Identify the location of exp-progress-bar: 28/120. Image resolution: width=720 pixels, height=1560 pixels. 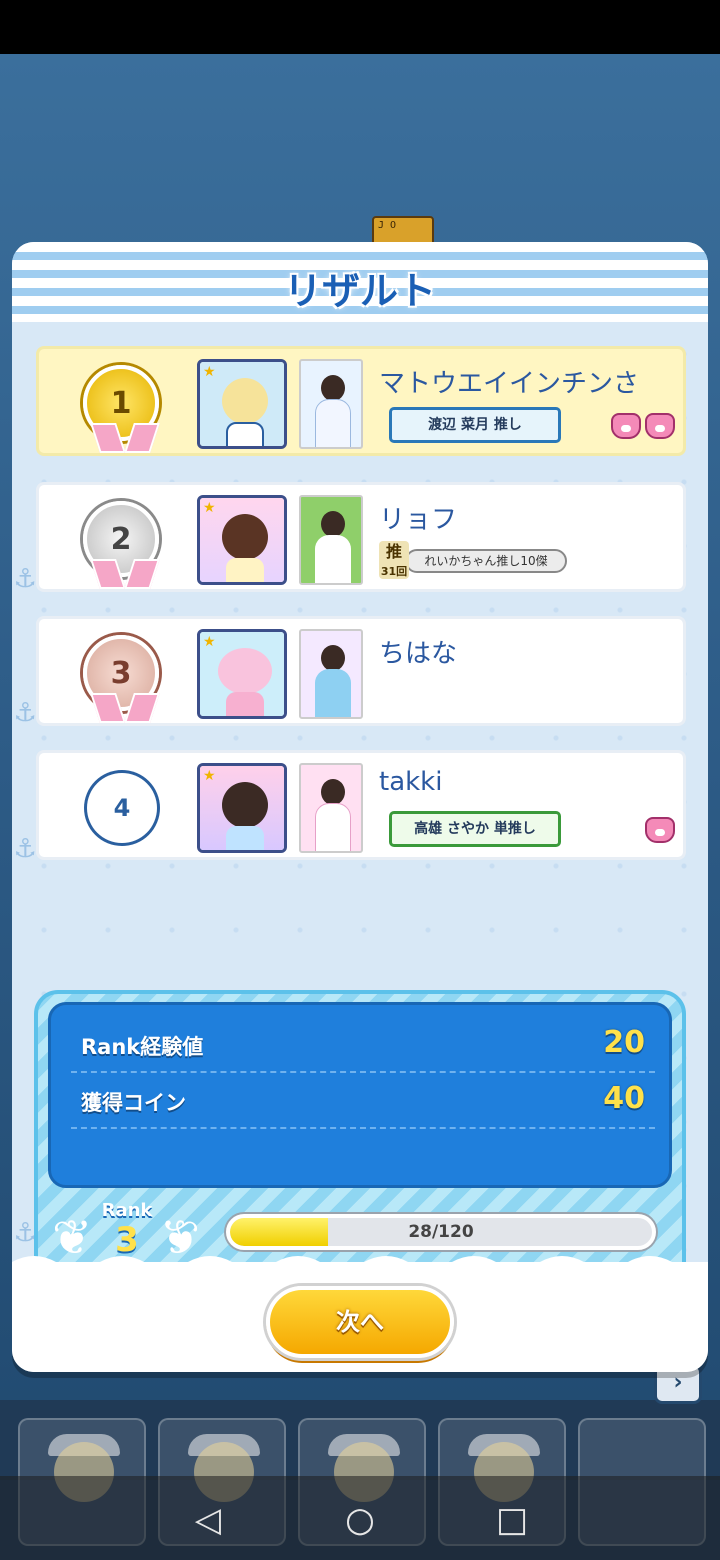
(441, 1232).